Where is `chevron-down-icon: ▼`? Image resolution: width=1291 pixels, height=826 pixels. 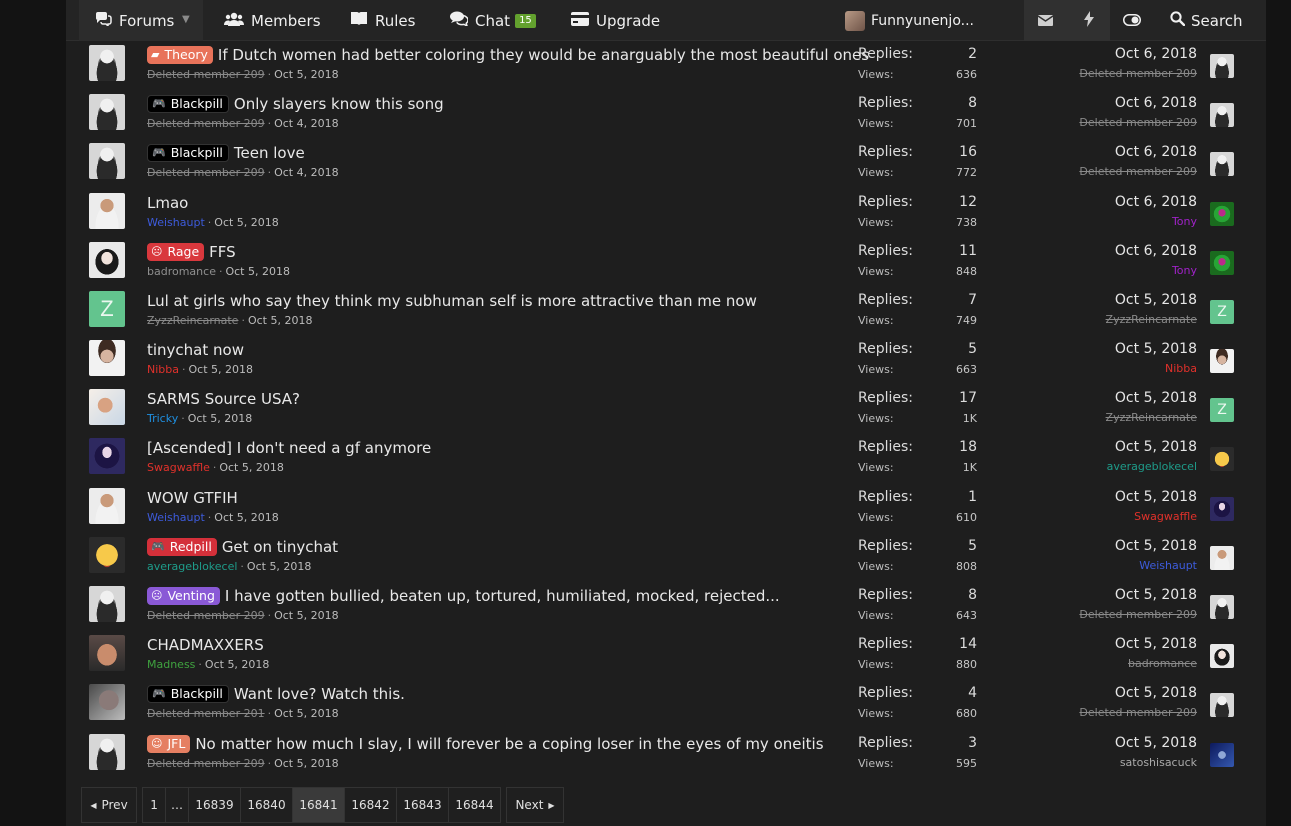
chevron-down-icon: ▼ is located at coordinates (186, 19).